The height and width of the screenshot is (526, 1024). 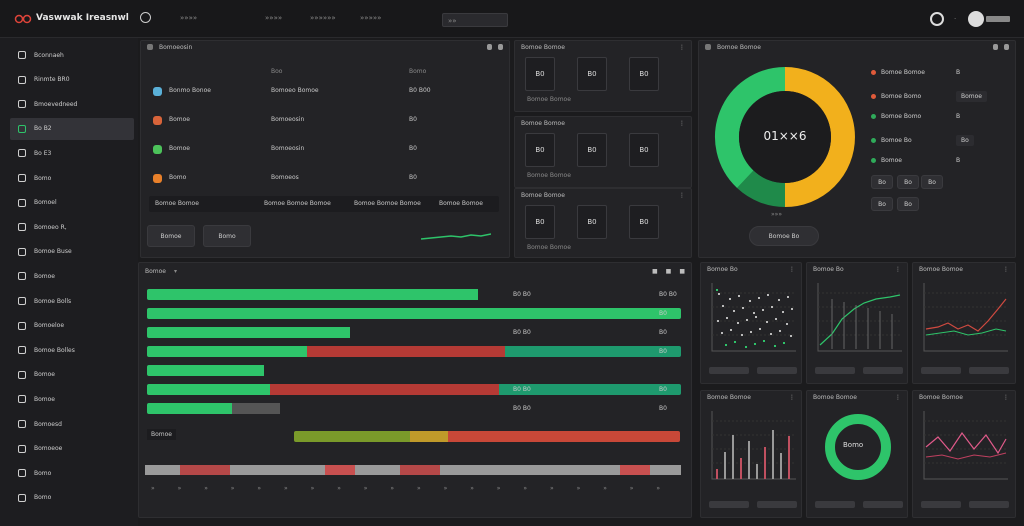 What do you see at coordinates (669, 271) in the screenshot?
I see `view-toggle-2: ■` at bounding box center [669, 271].